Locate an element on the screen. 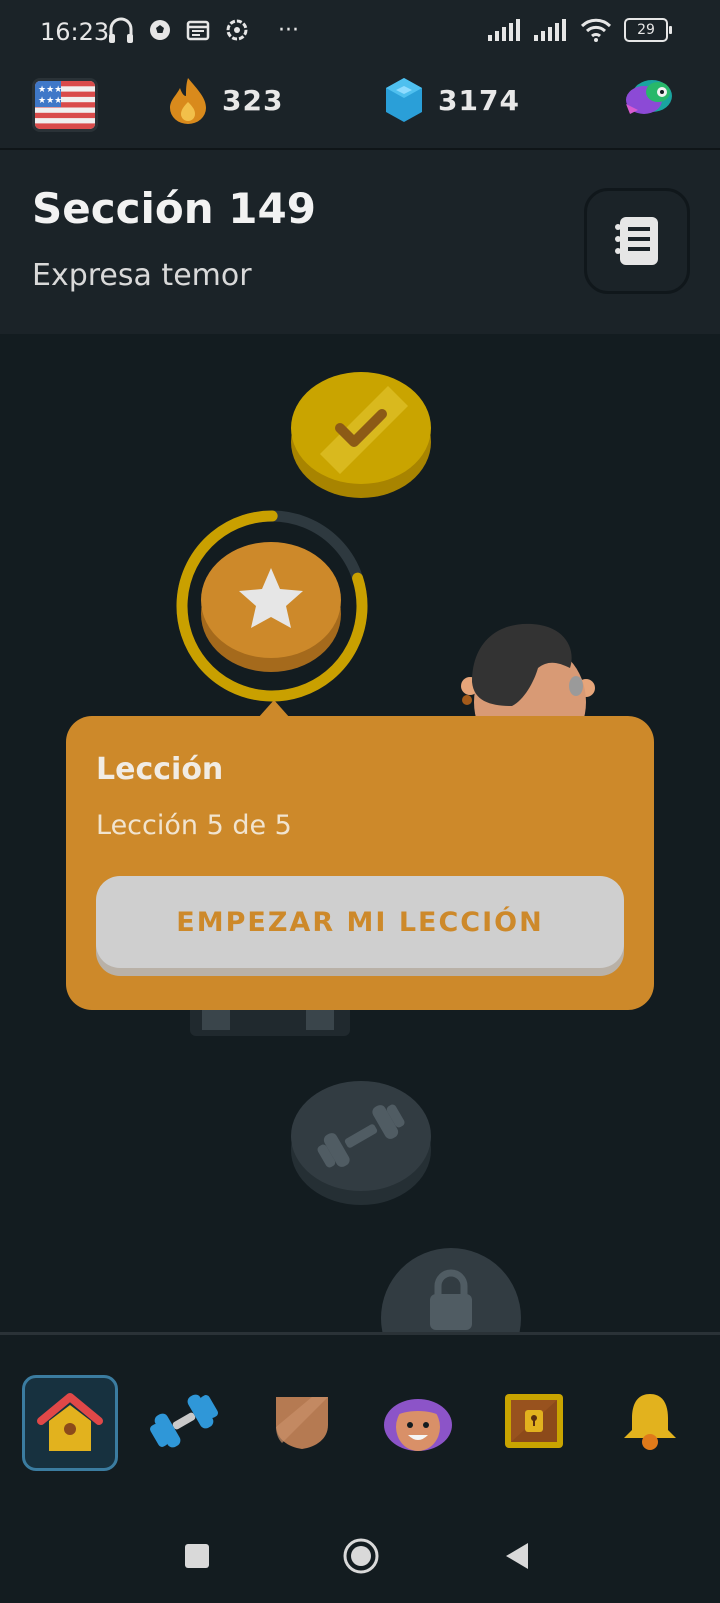  nav-characters is located at coordinates (418, 1421).